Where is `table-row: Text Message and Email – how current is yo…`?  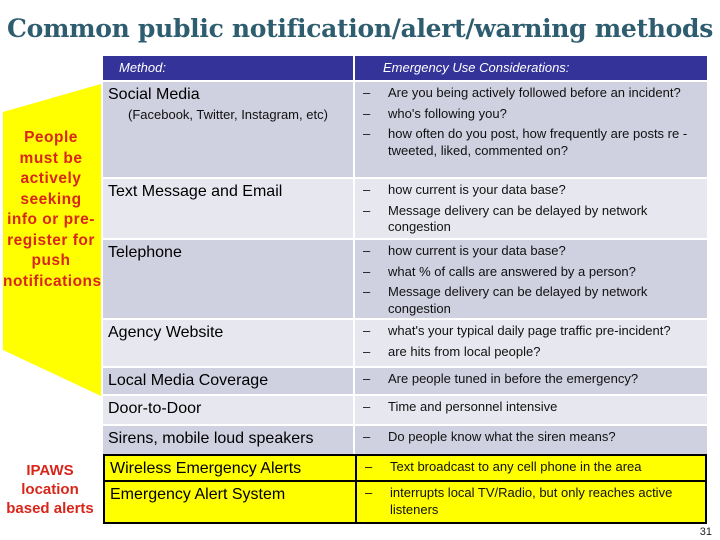
table-row: Text Message and Email – how current is yo… is located at coordinates (405, 207).